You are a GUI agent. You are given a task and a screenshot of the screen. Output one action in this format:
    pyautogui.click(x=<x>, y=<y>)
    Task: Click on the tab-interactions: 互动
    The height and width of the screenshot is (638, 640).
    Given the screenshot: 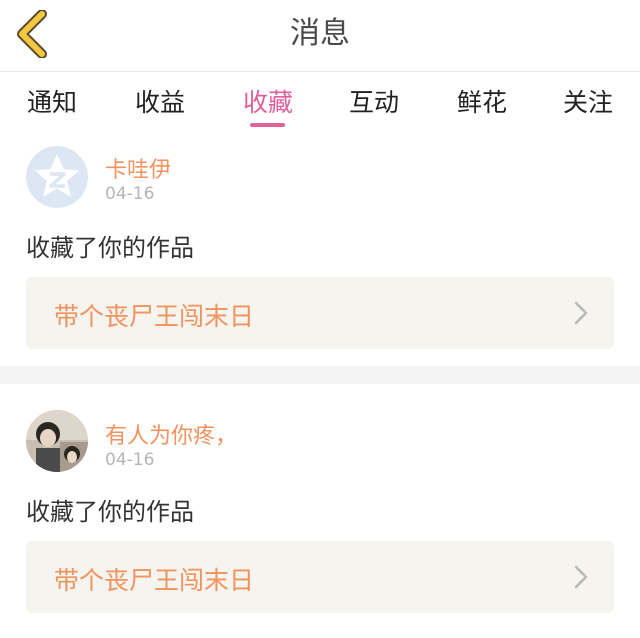 What is the action you would take?
    pyautogui.click(x=374, y=103)
    